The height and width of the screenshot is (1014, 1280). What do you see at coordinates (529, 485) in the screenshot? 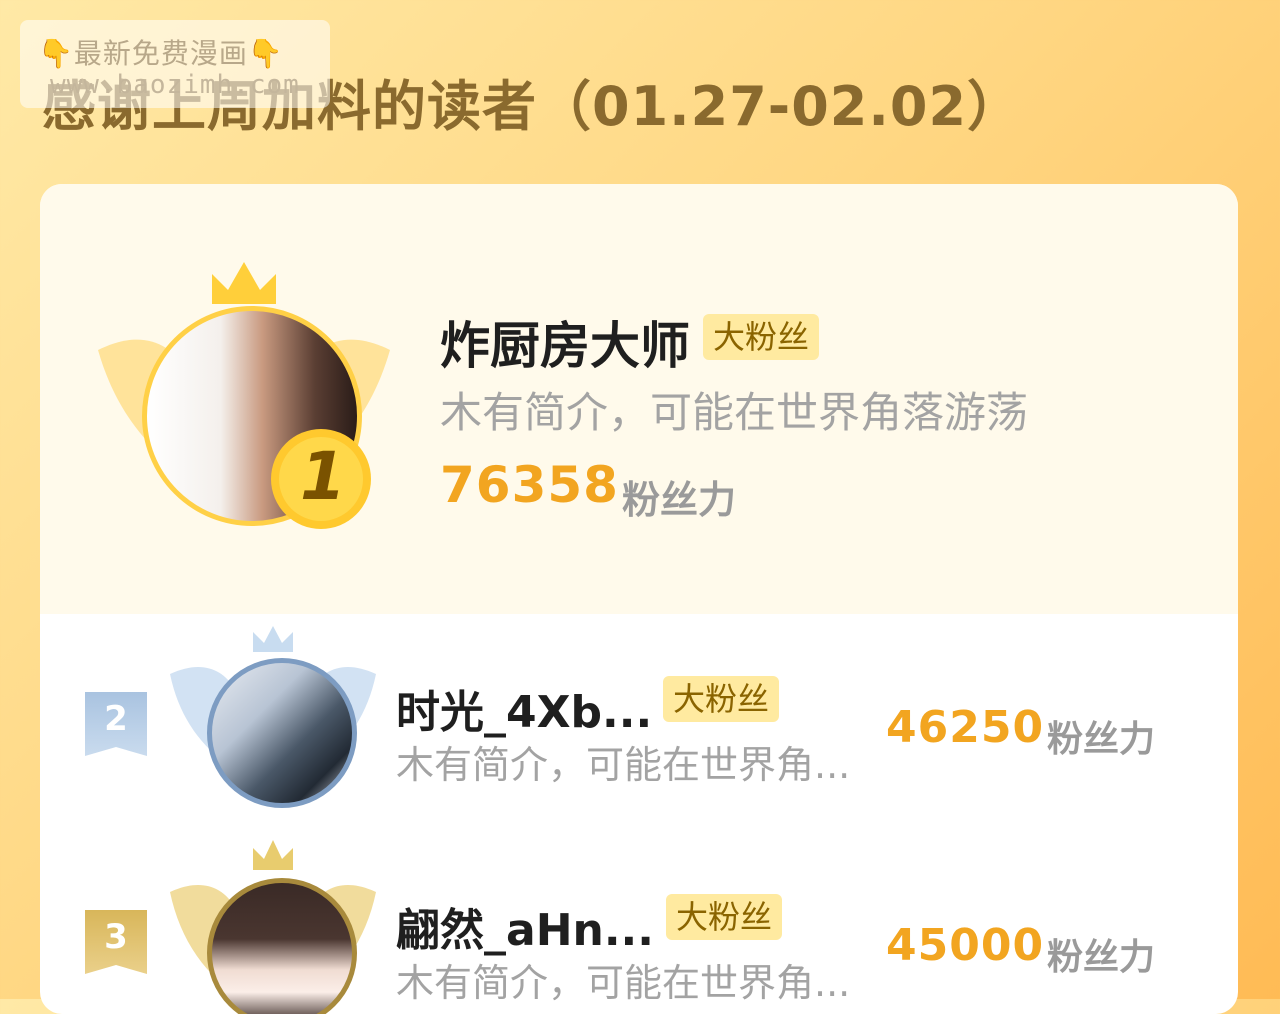
I see `fan-score: 76358` at bounding box center [529, 485].